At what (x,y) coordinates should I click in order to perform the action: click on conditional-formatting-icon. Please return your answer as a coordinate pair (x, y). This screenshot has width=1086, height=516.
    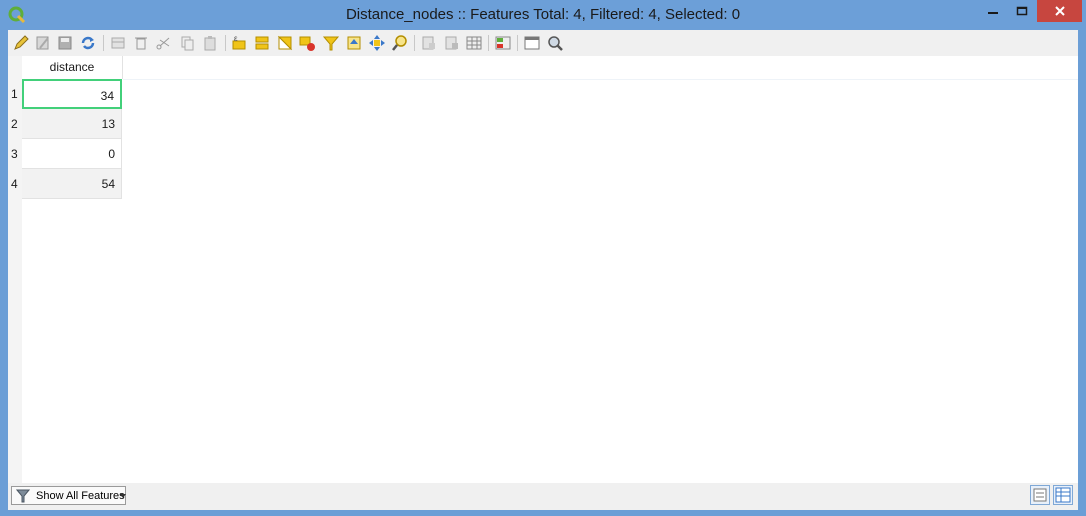
    Looking at the image, I should click on (503, 43).